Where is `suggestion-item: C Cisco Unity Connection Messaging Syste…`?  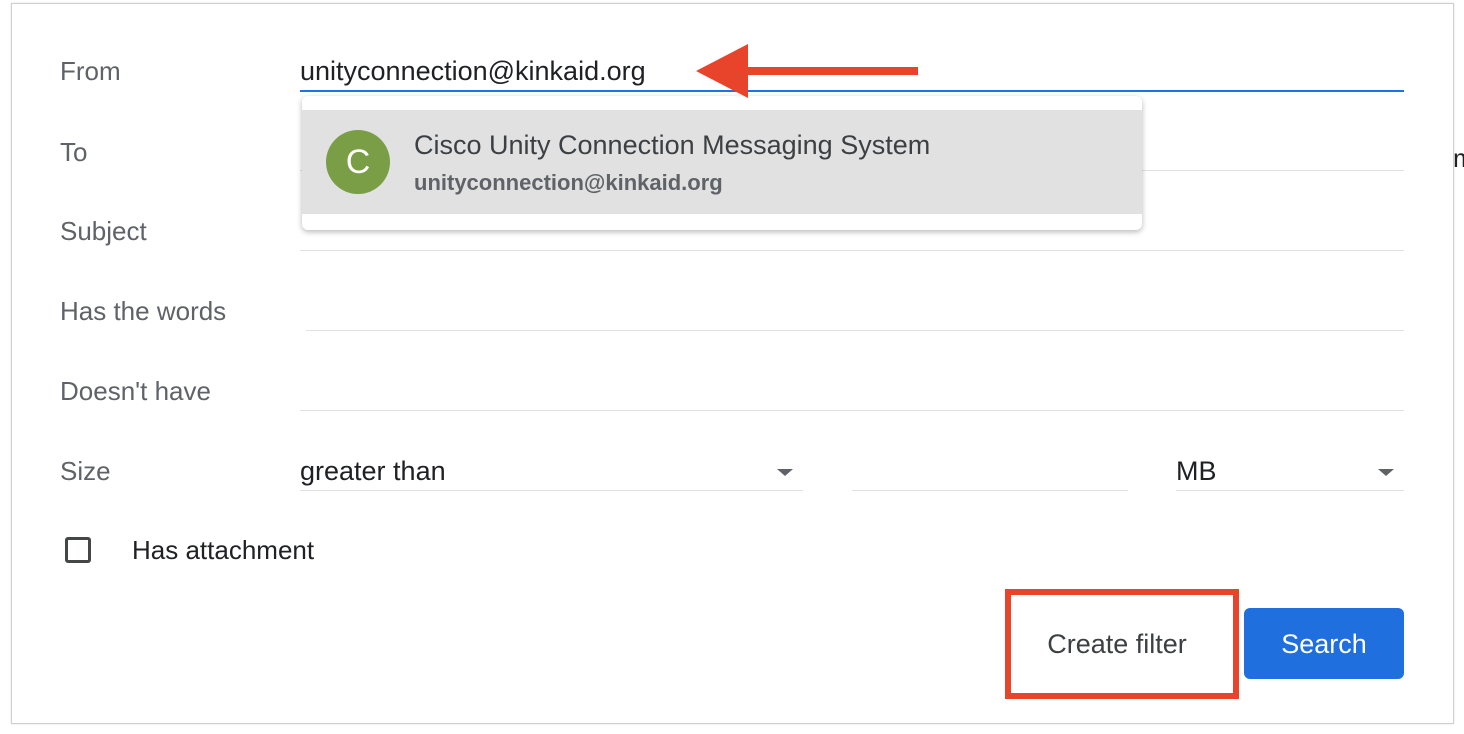 suggestion-item: C Cisco Unity Connection Messaging Syste… is located at coordinates (722, 162).